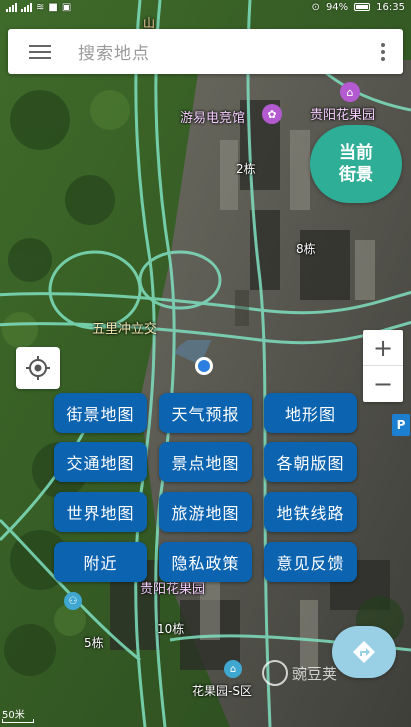 This screenshot has width=411, height=727. What do you see at coordinates (213, 118) in the screenshot?
I see `map-label-poi: 游易电竞馆` at bounding box center [213, 118].